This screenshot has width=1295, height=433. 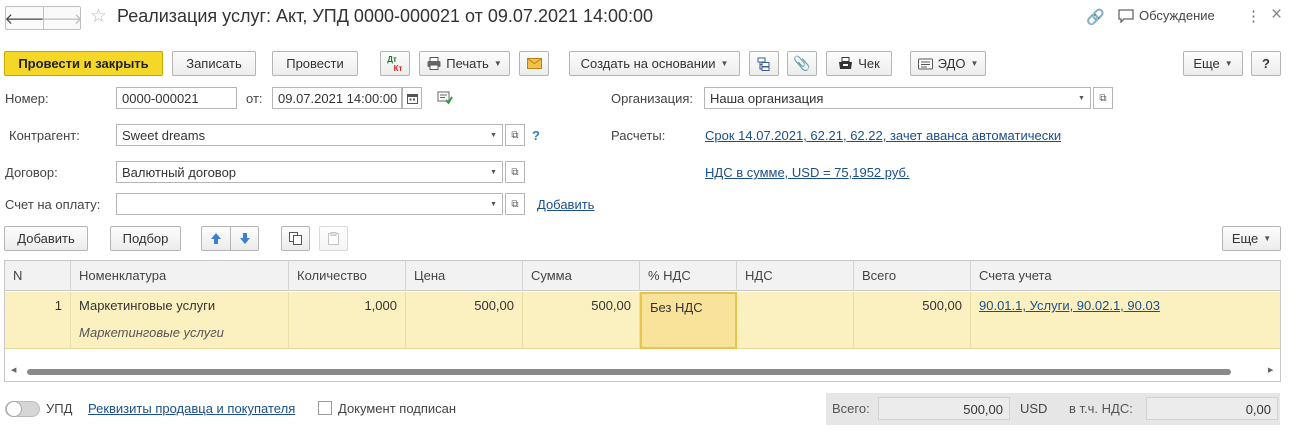 I want to click on post-and-close-button: Провести и закрыть, so click(x=83, y=63).